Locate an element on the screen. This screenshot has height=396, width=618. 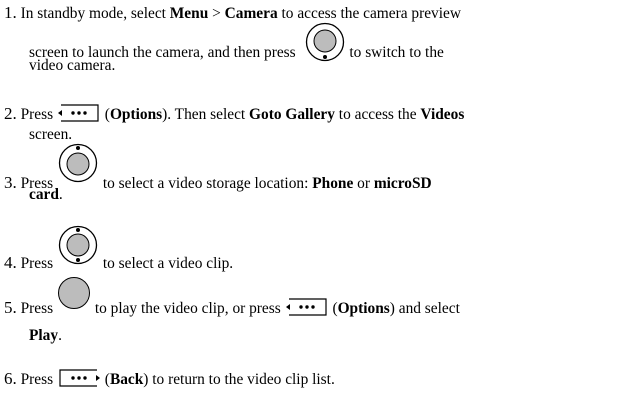
navigation-key-up-icon is located at coordinates (78, 163).